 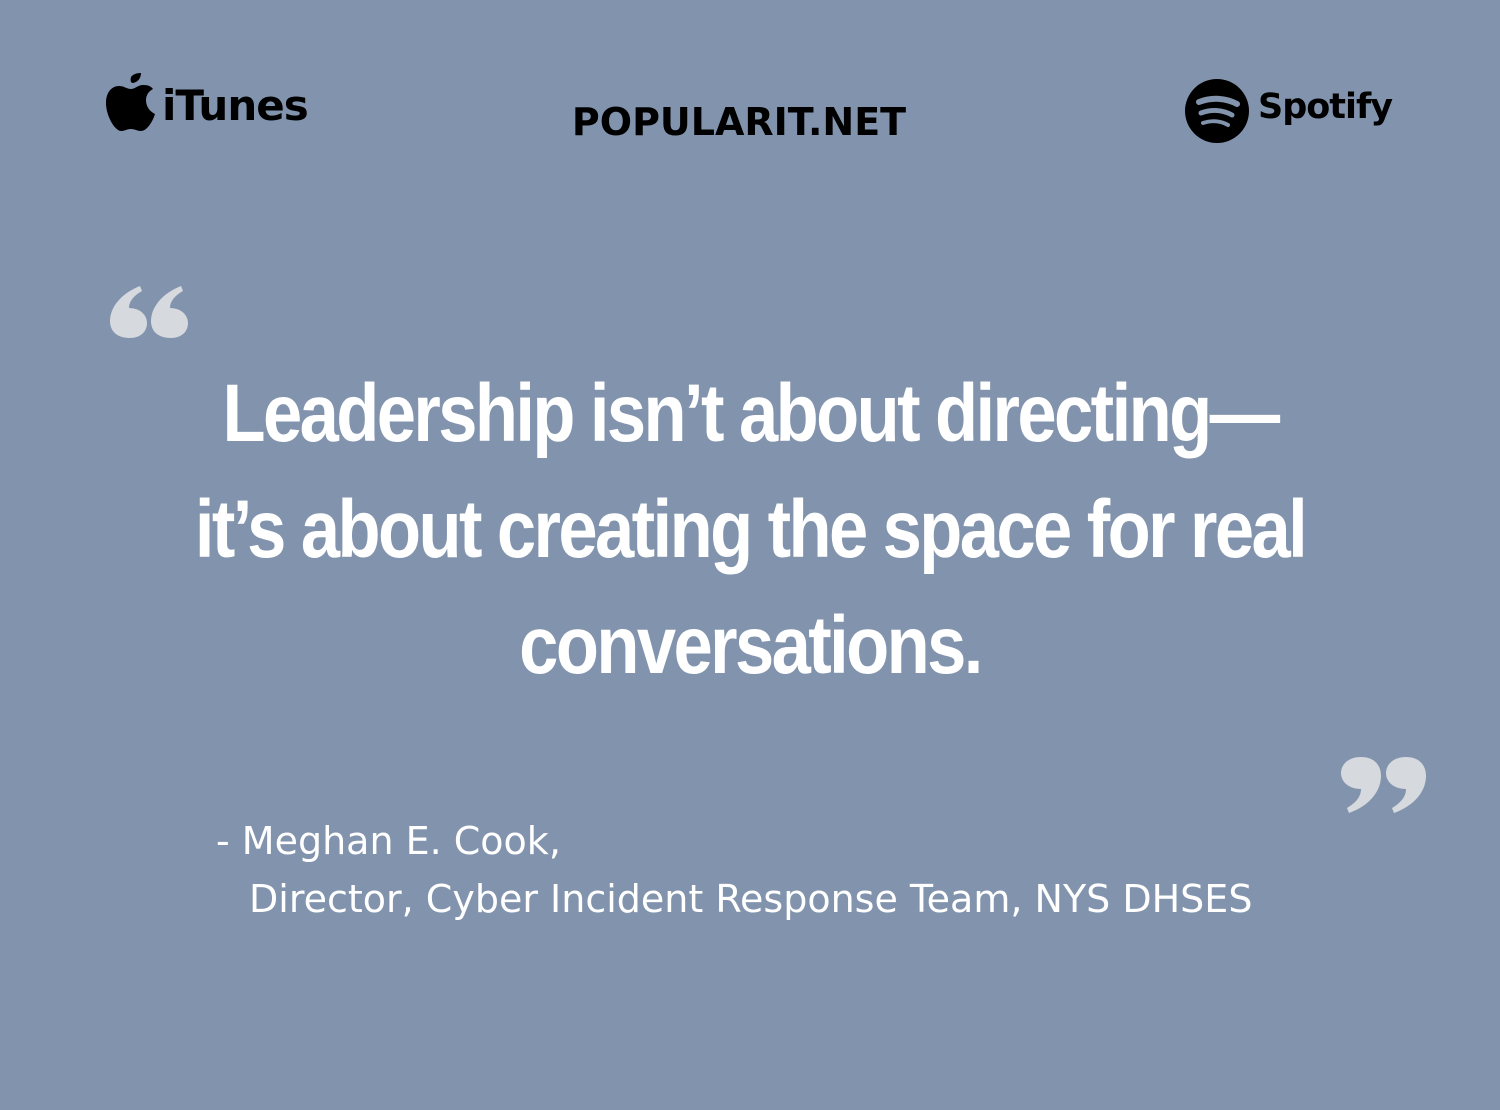 What do you see at coordinates (1325, 106) in the screenshot?
I see `spotify-label: Spotify` at bounding box center [1325, 106].